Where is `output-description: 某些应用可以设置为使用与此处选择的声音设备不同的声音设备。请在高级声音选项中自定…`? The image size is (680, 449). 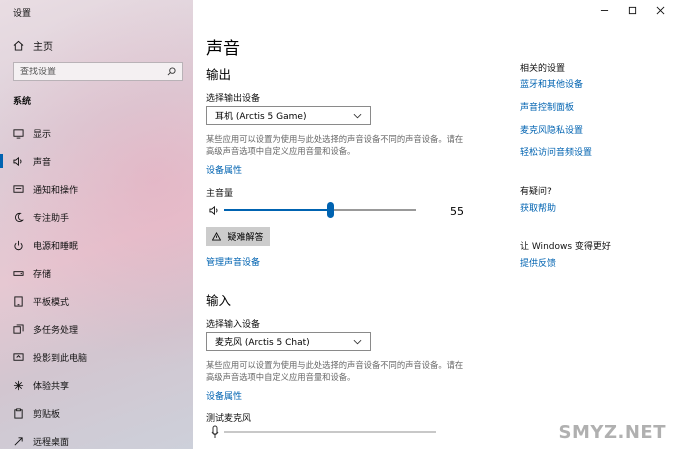
output-description: 某些应用可以设置为使用与此处选择的声音设备不同的声音设备。请在高级声音选项中自定… is located at coordinates (335, 145).